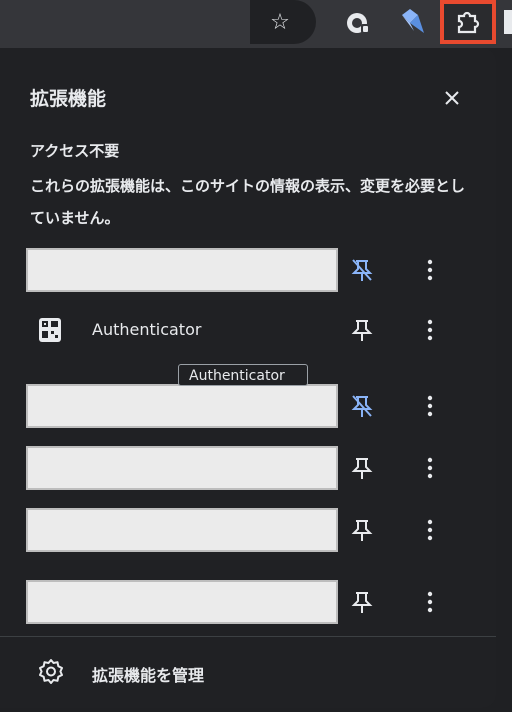  I want to click on diamond-extension-icon, so click(412, 22).